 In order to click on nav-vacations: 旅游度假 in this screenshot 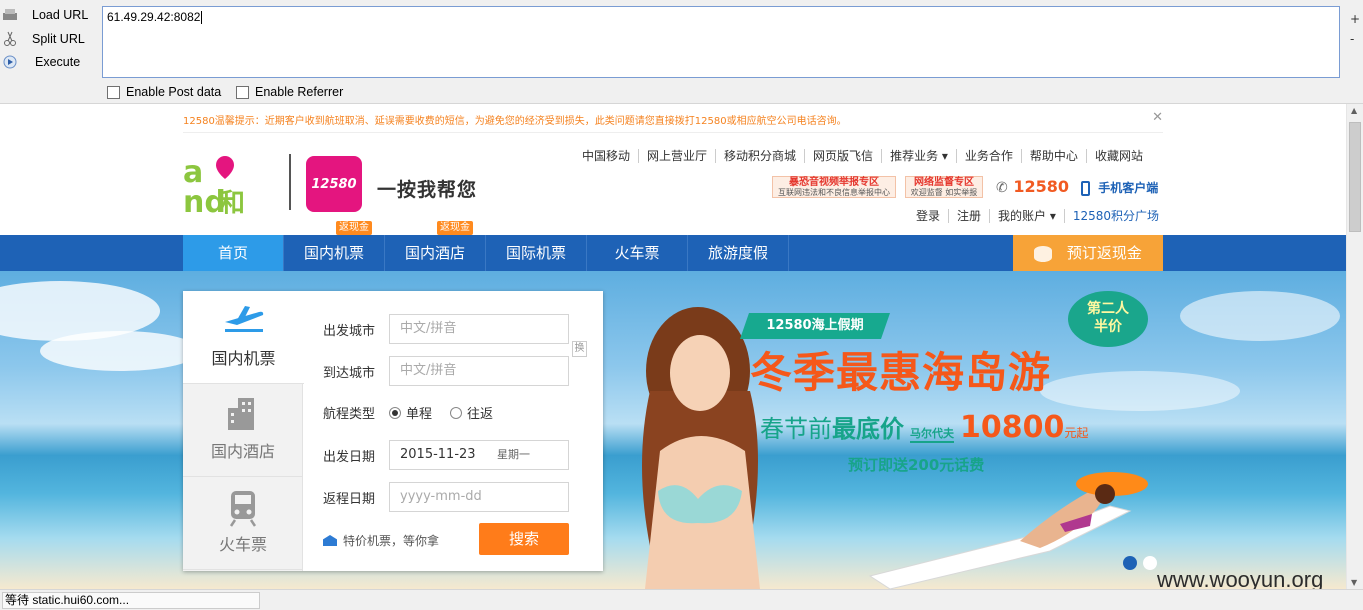, I will do `click(738, 253)`.